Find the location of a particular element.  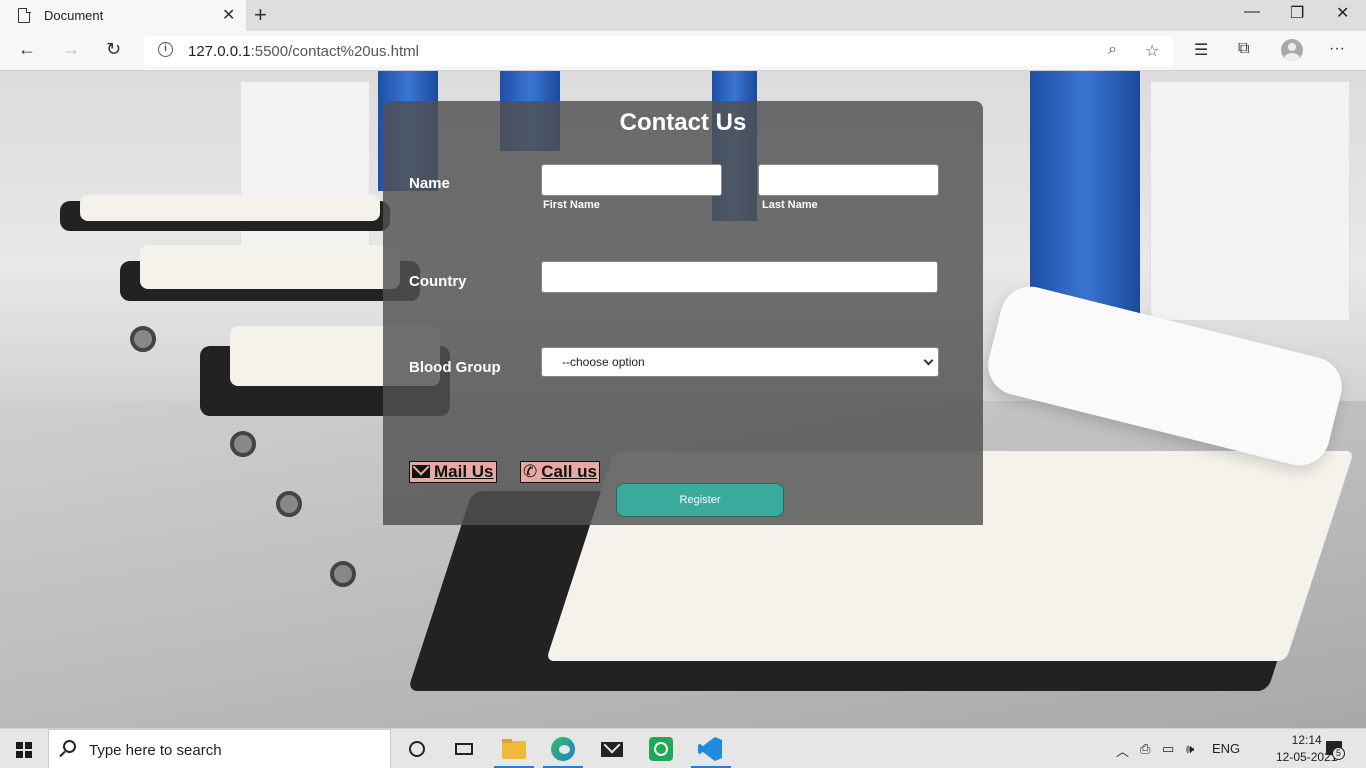

profile-icon is located at coordinates (1292, 50).